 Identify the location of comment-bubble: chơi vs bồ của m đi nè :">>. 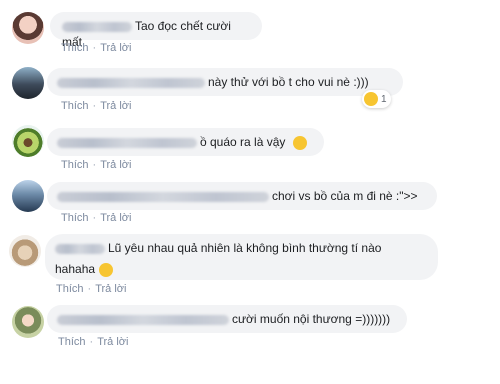
(242, 196).